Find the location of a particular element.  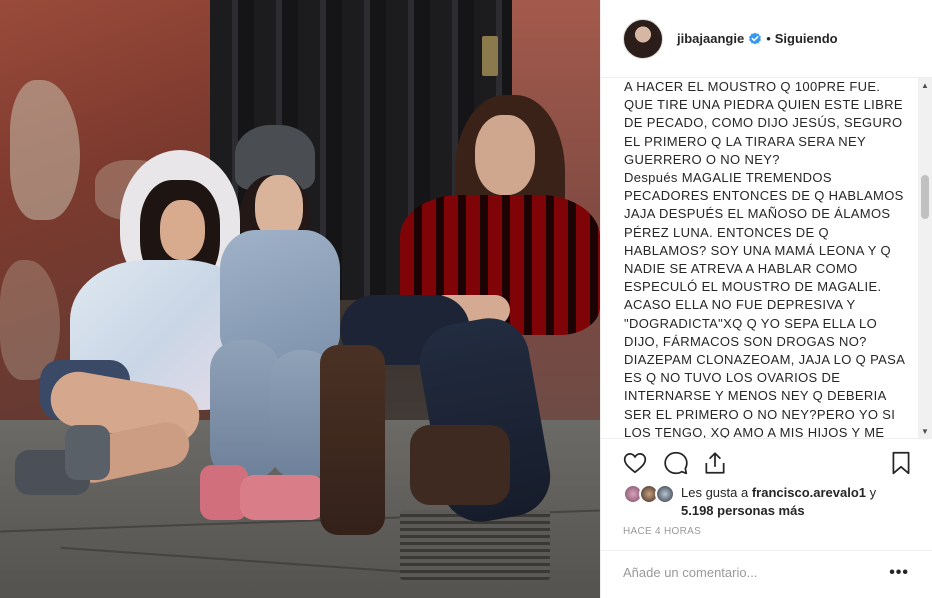

comment-icon is located at coordinates (676, 463).